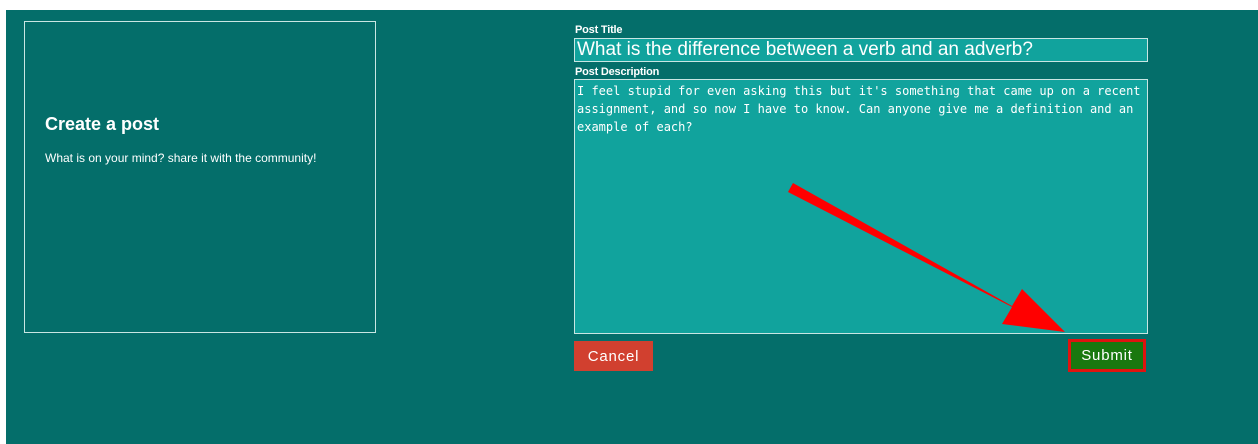 The height and width of the screenshot is (444, 1258). Describe the element at coordinates (102, 124) in the screenshot. I see `create-post-heading: Create a post` at that location.